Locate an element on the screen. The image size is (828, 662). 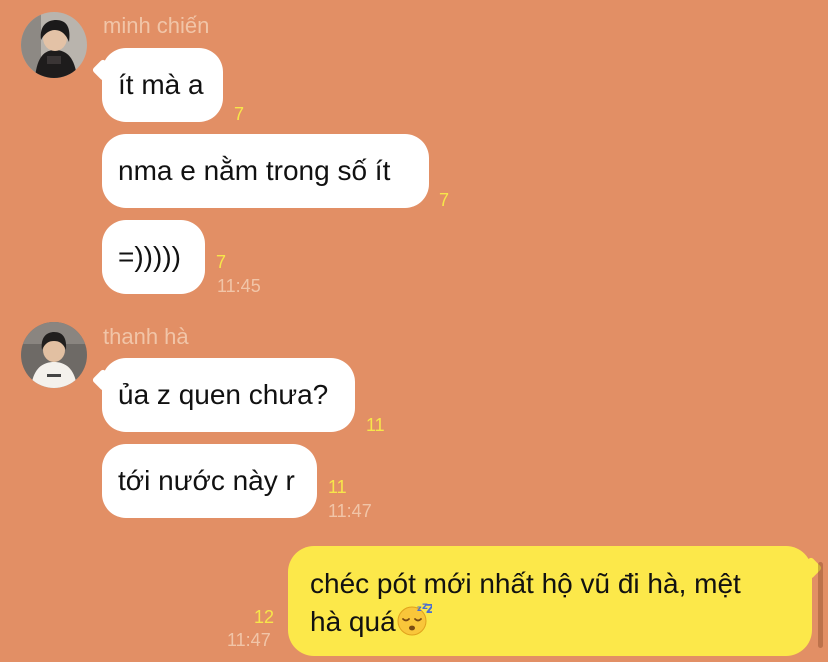
avatar-thanh-ha is located at coordinates (54, 355).